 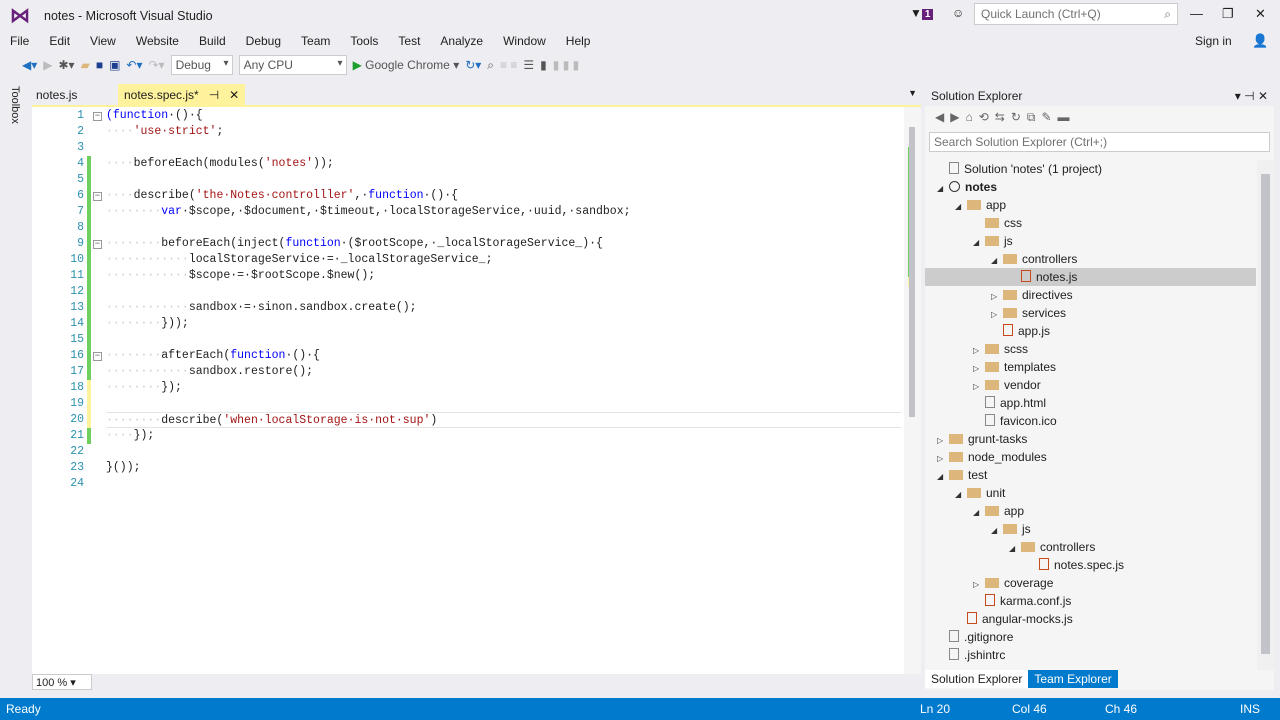 What do you see at coordinates (1228, 14) in the screenshot?
I see `restore-button: ❐` at bounding box center [1228, 14].